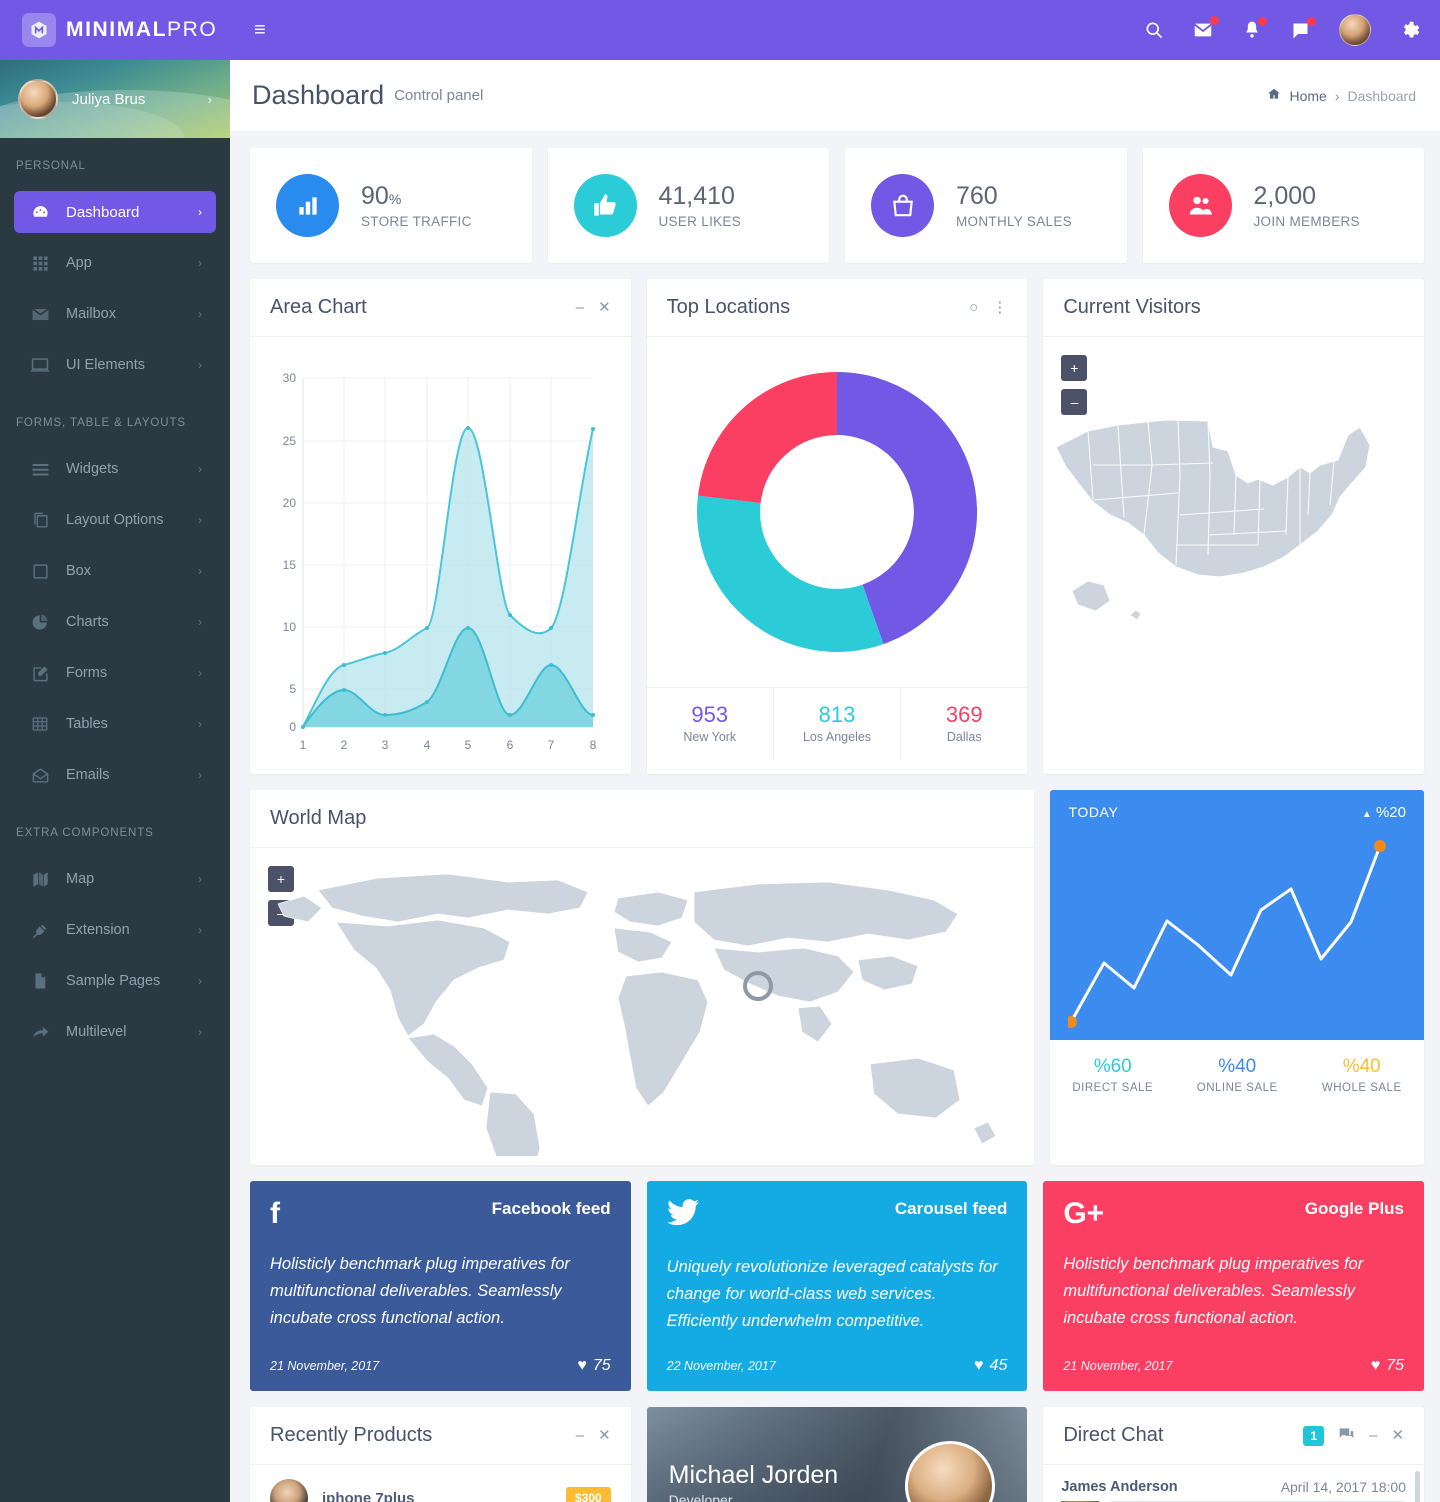 This screenshot has height=1502, width=1440. What do you see at coordinates (986, 205) in the screenshot?
I see `stat-card-monthly-sales: 760 MONTHLY SALES` at bounding box center [986, 205].